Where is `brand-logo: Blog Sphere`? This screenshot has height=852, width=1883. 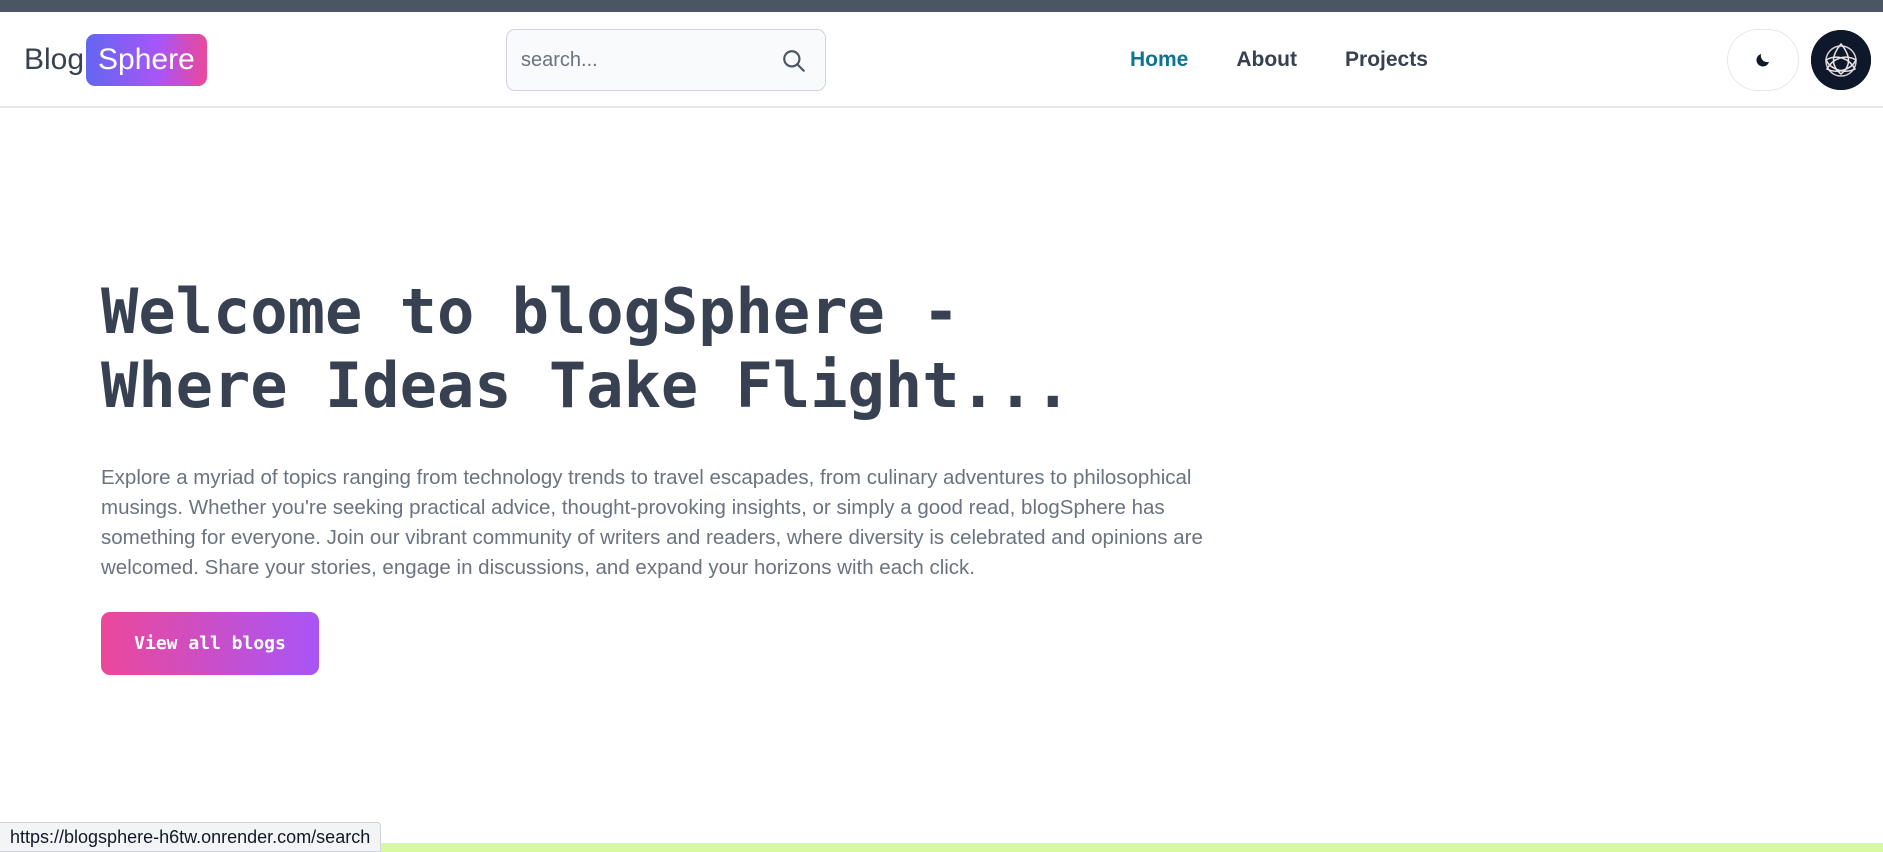 brand-logo: Blog Sphere is located at coordinates (115, 60).